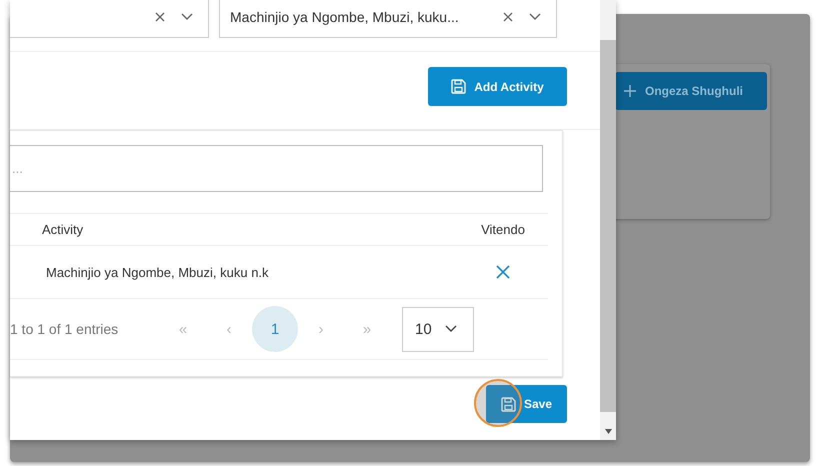 This screenshot has width=825, height=466. I want to click on scrollbar-thumb, so click(608, 226).